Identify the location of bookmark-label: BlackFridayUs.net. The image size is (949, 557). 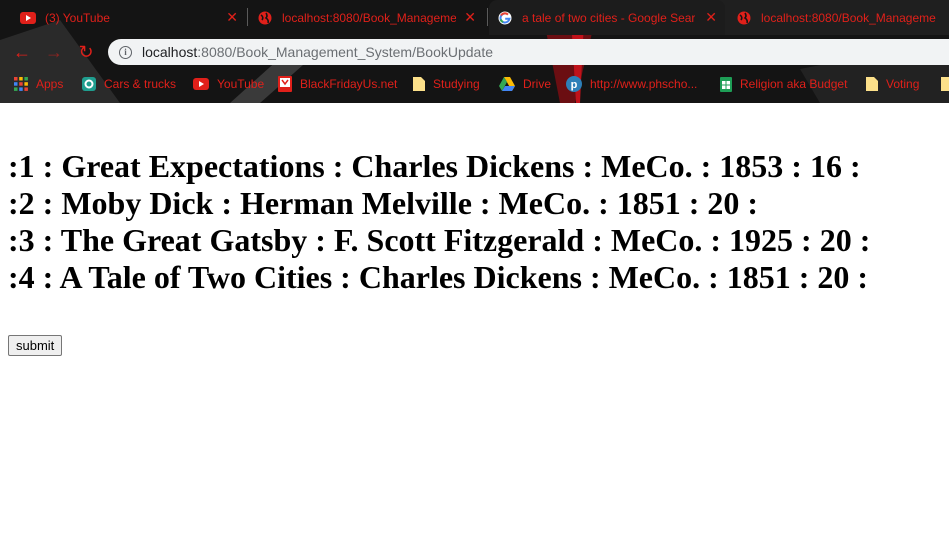
(349, 84).